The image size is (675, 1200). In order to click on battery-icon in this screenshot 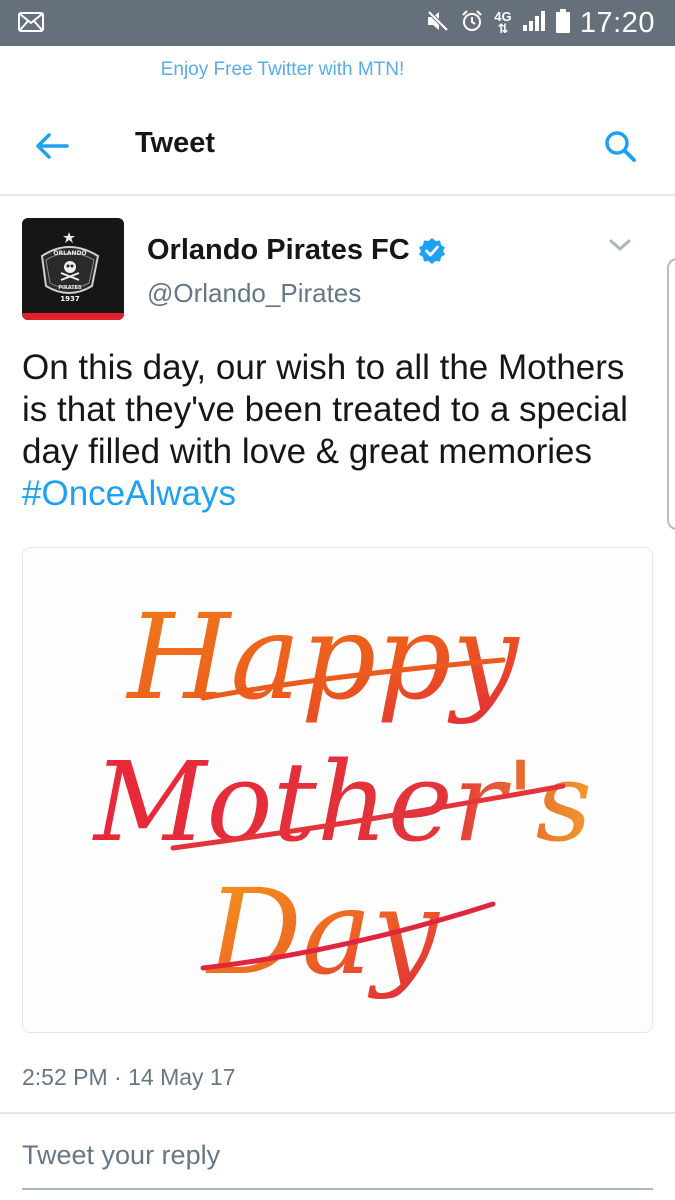, I will do `click(562, 23)`.